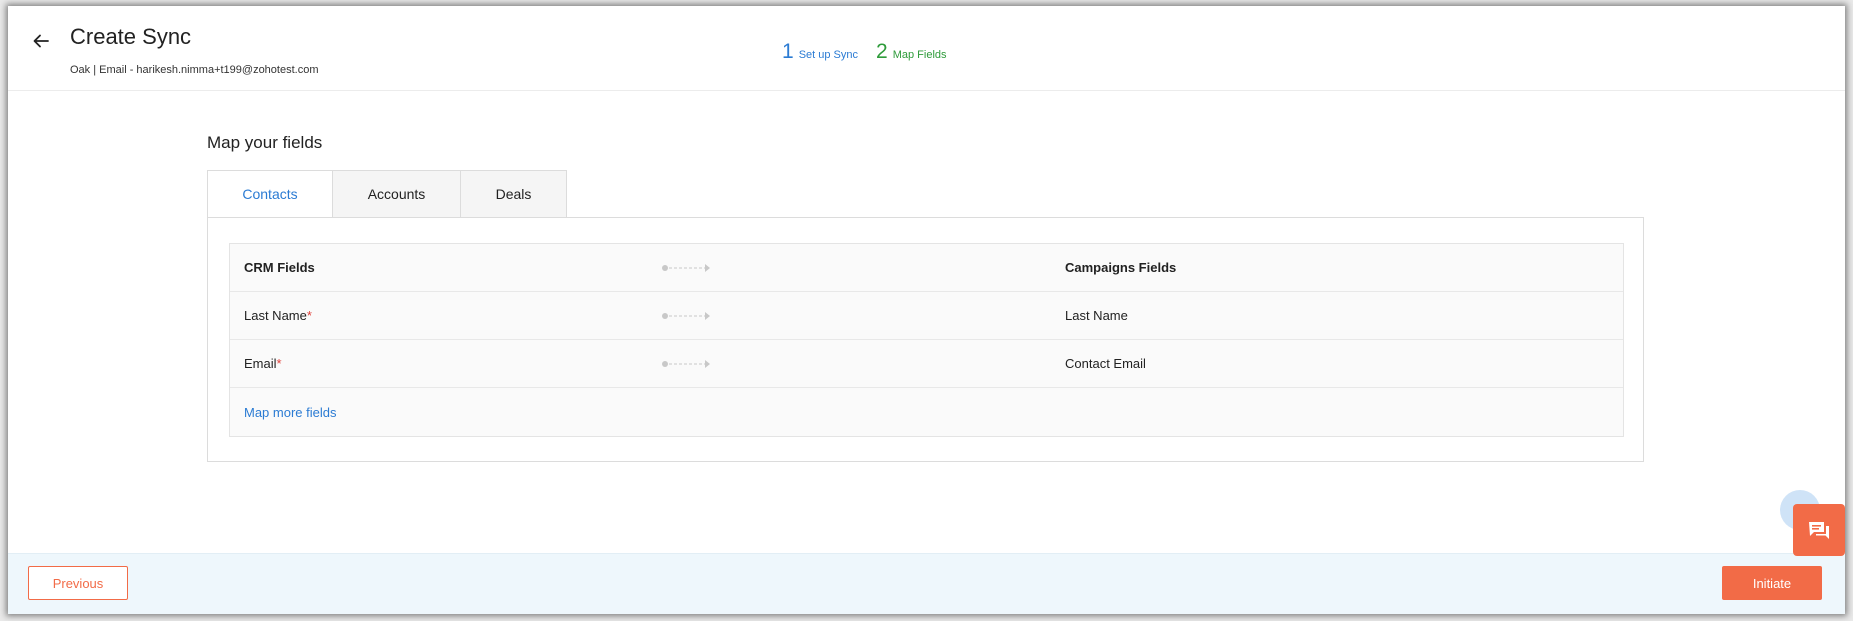 This screenshot has width=1853, height=621. Describe the element at coordinates (1105, 363) in the screenshot. I see `campaign-field-contact-email: Contact Email` at that location.